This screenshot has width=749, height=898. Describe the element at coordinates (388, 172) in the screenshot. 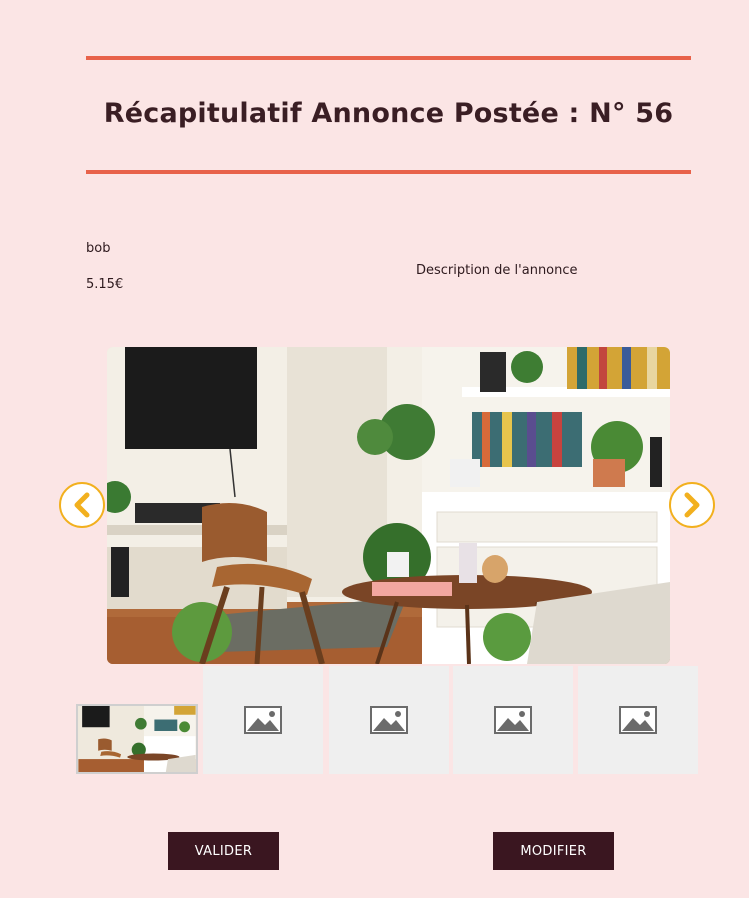

I see `title-bottom-rule` at that location.